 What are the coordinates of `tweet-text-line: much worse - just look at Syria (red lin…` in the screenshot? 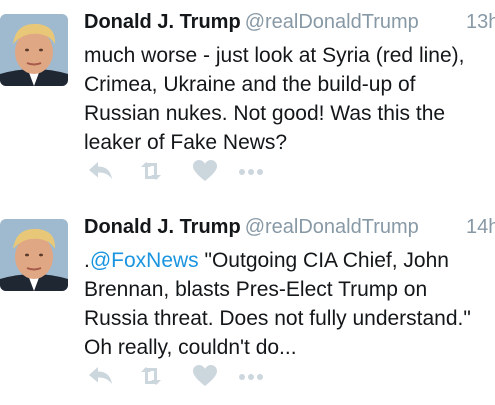 It's located at (274, 55).